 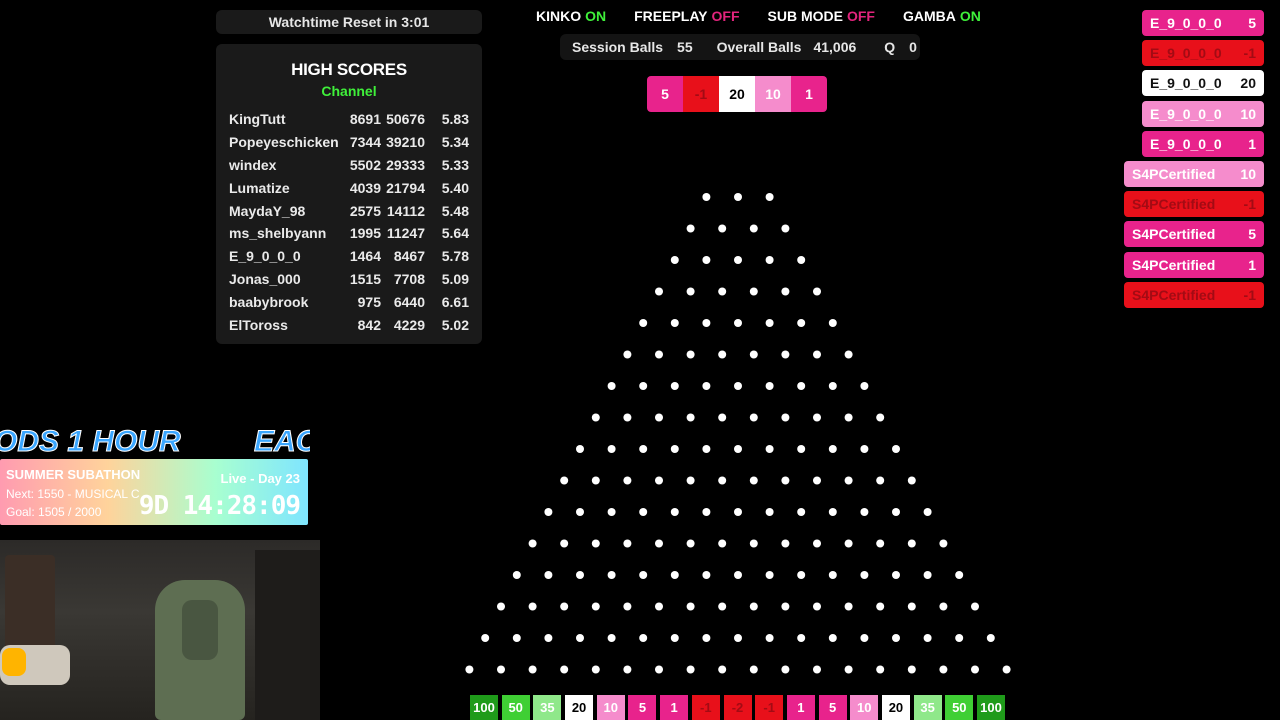 What do you see at coordinates (365, 256) in the screenshot?
I see `score-balls: 1464` at bounding box center [365, 256].